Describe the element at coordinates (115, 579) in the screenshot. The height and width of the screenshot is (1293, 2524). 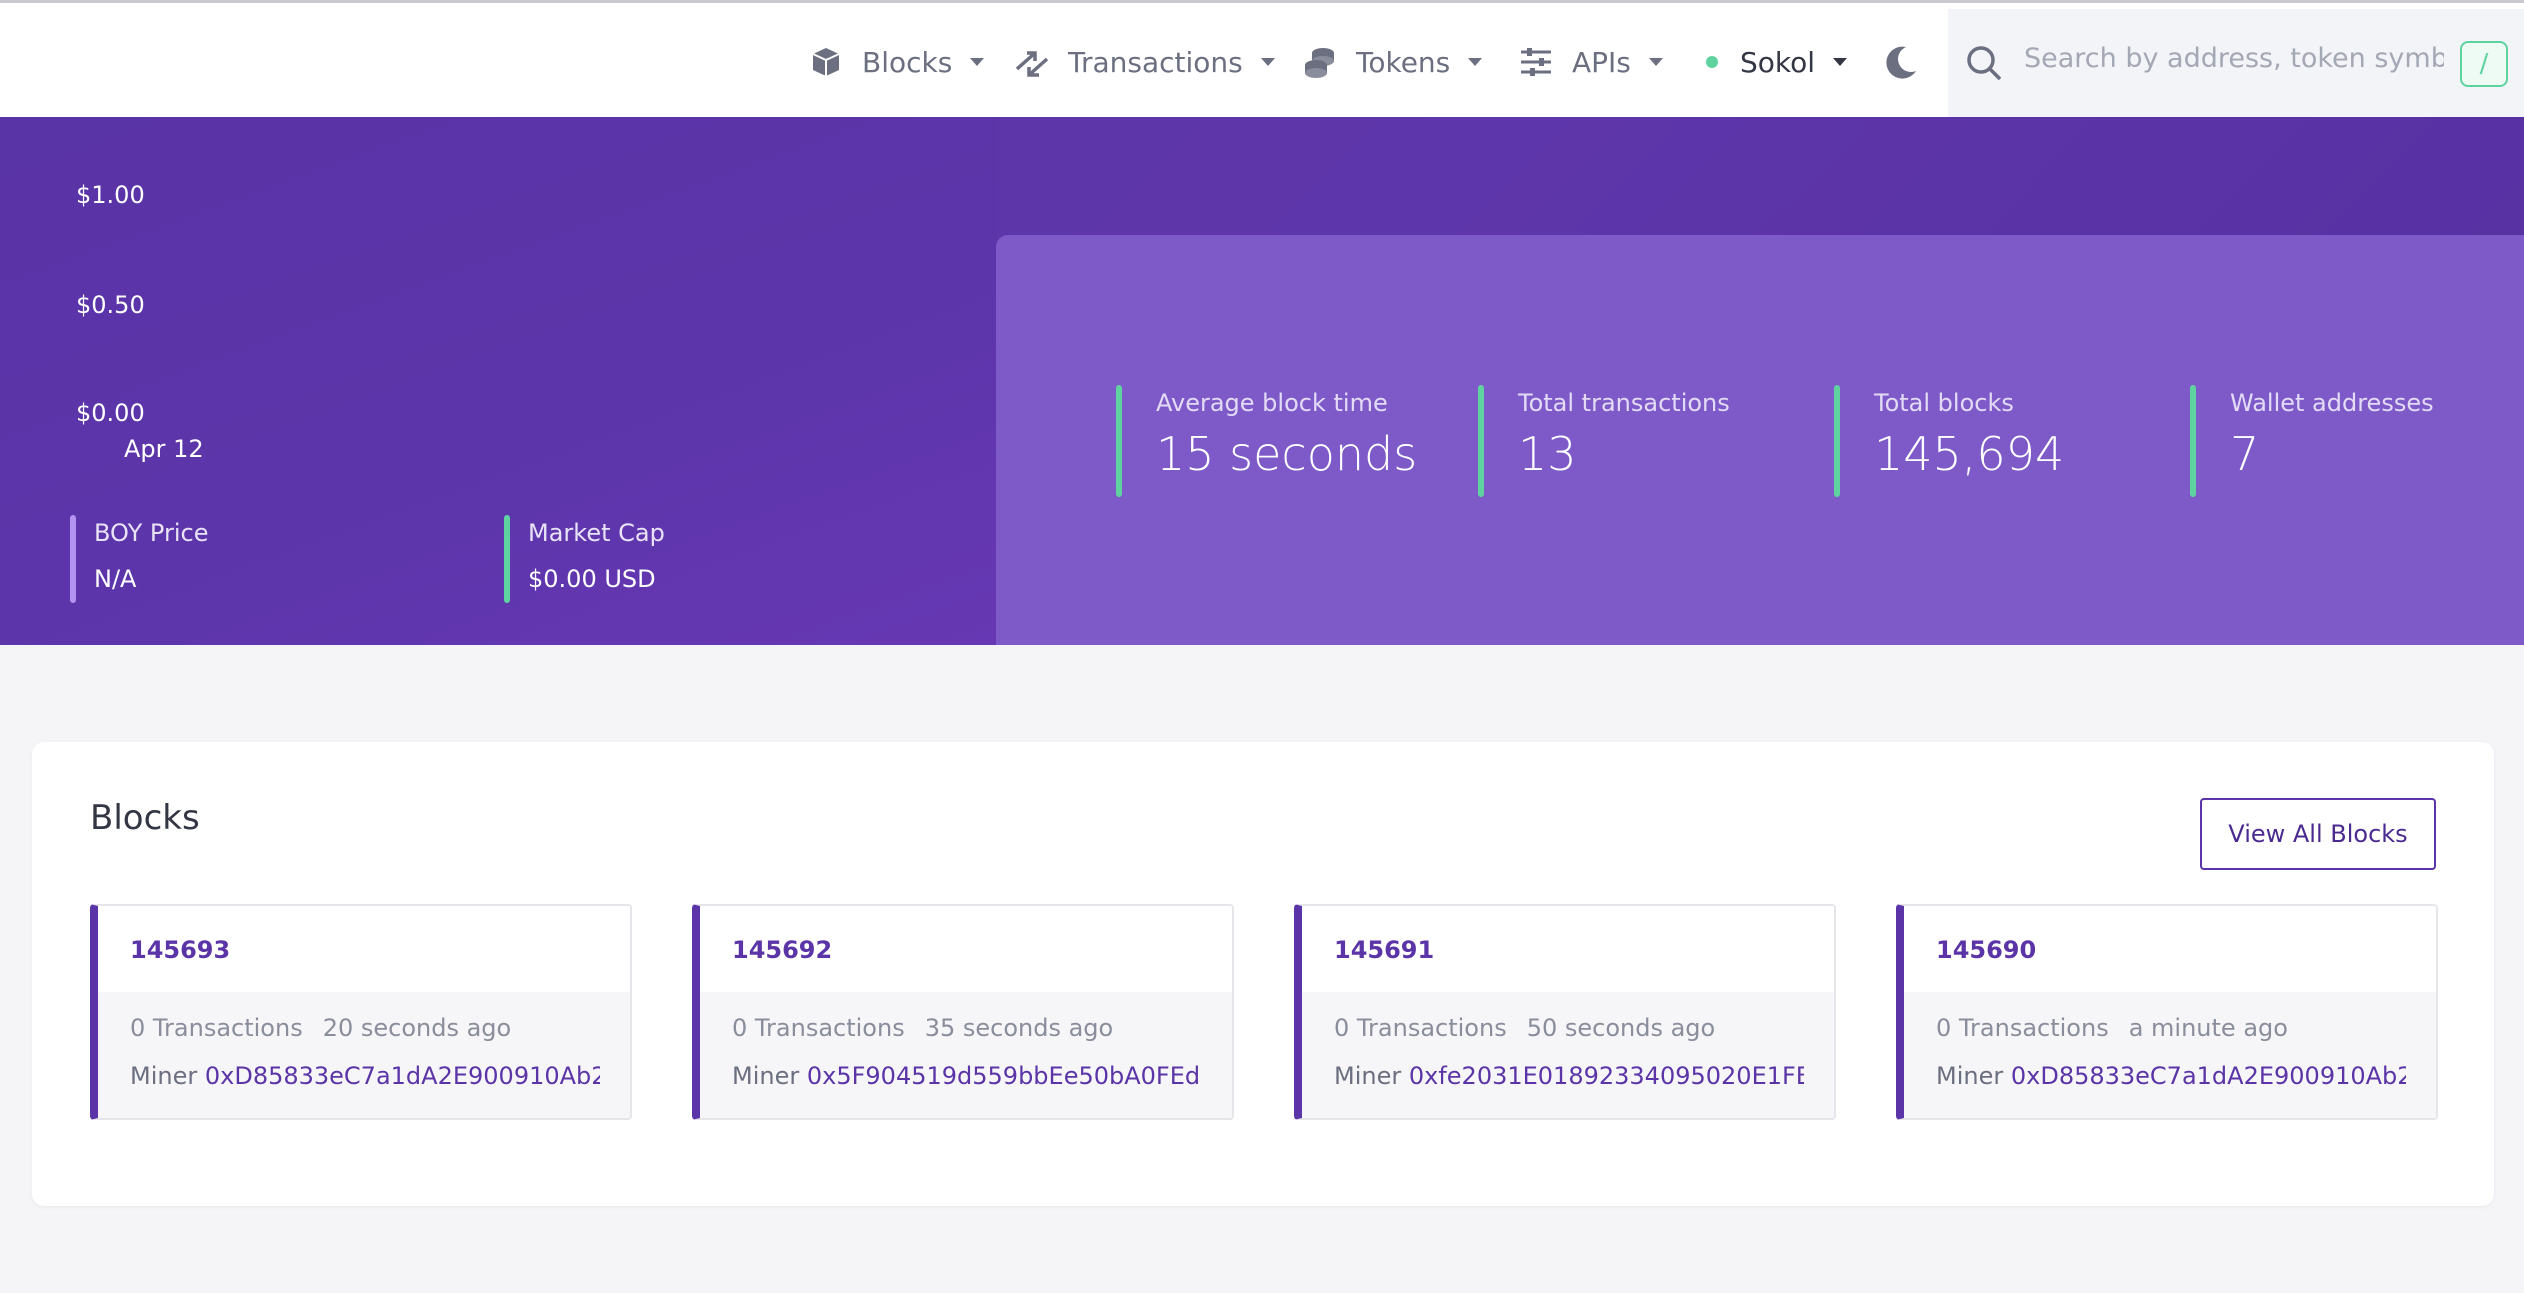
I see `stat-value: N/A` at that location.